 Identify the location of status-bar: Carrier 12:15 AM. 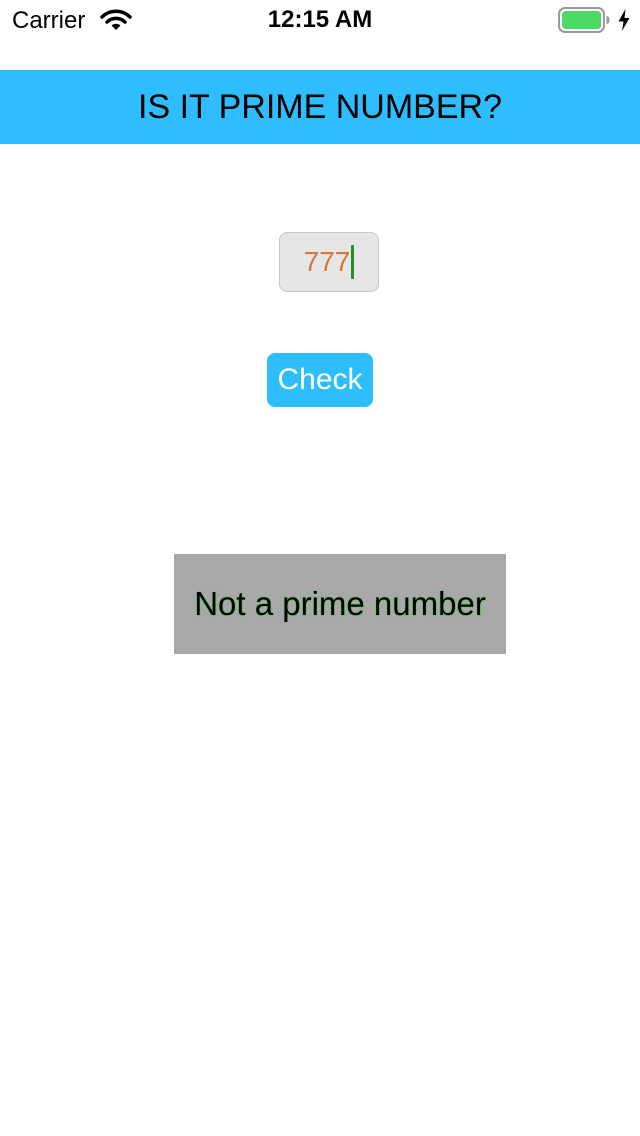
(320, 20).